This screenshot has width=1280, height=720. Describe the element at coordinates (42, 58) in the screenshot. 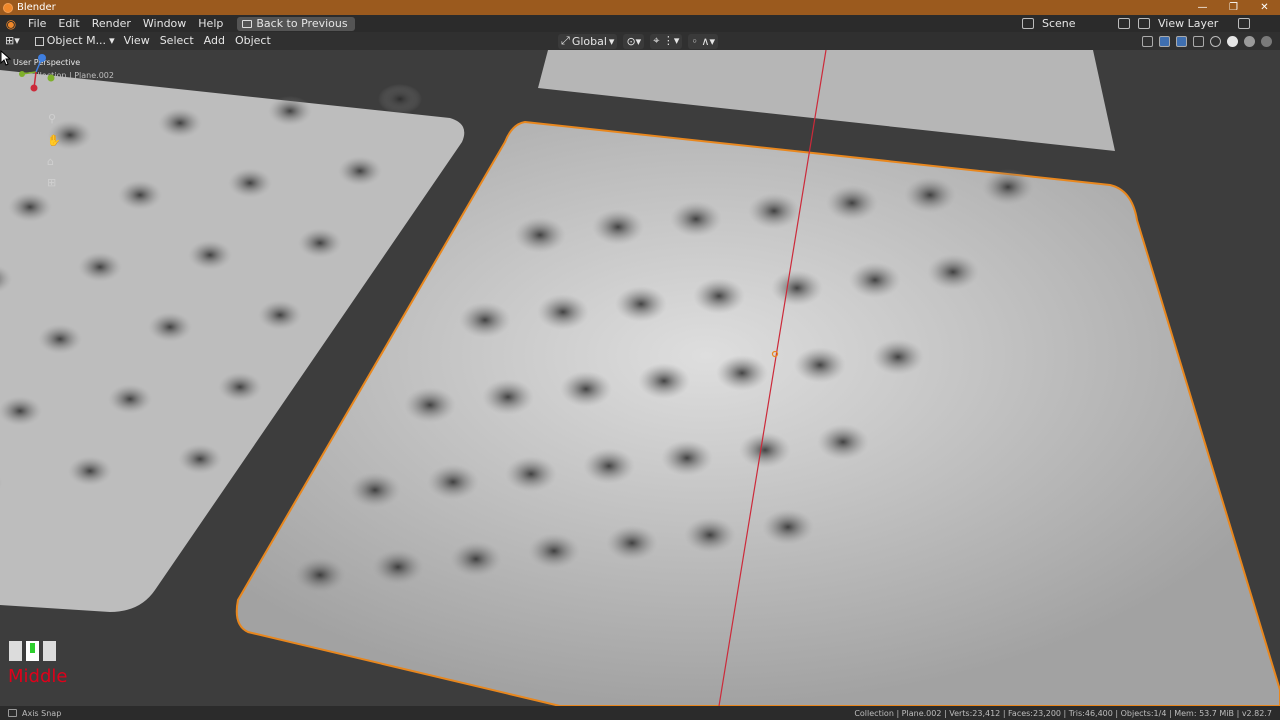

I see `z-axis-handle` at that location.